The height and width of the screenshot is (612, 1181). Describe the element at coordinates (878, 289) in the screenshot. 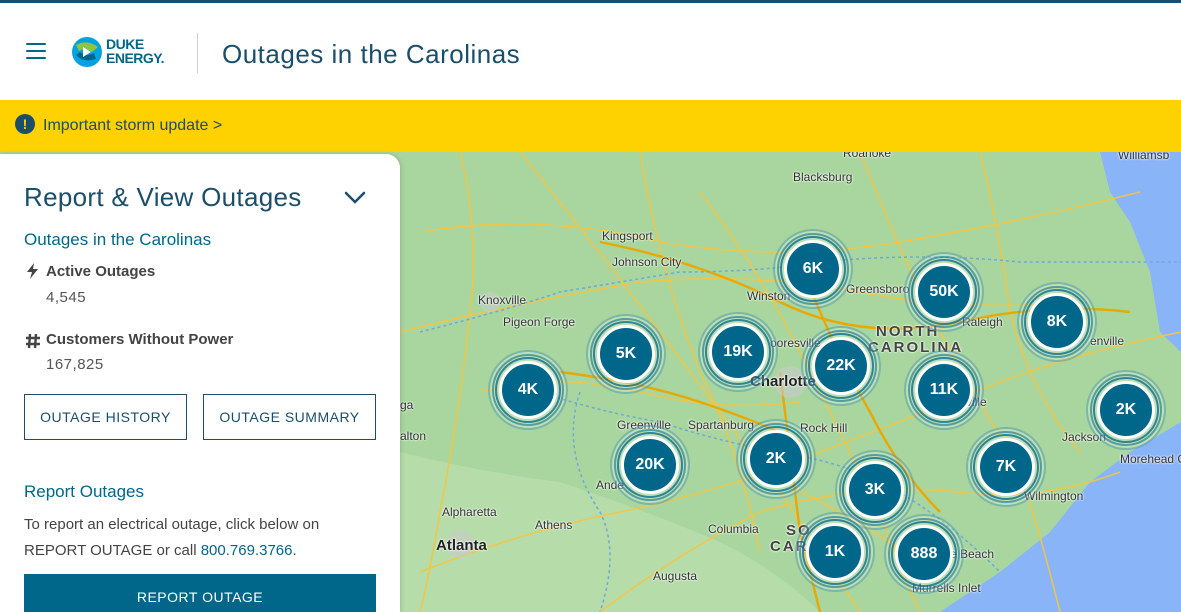

I see `map-label-greensboro: Greensboro` at that location.